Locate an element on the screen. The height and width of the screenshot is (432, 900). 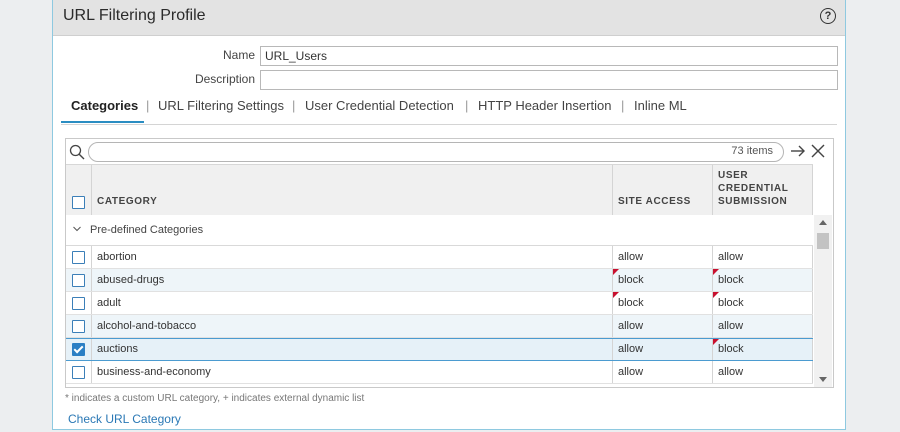
table-row-selected: auctions allow block is located at coordinates (439, 349).